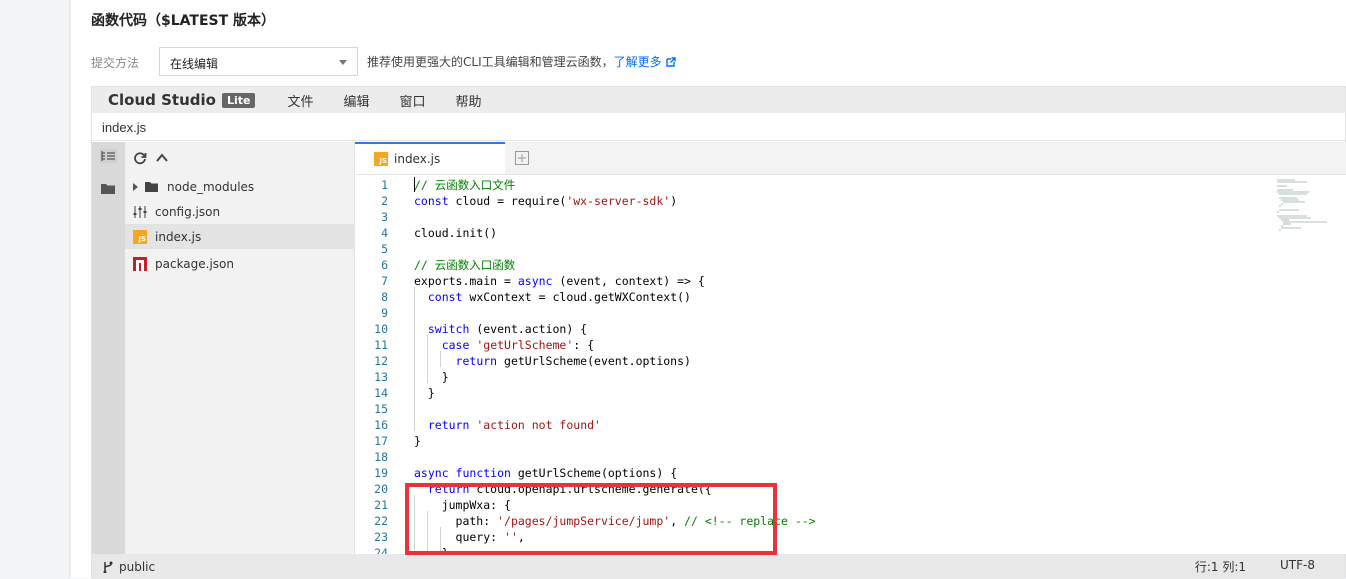  What do you see at coordinates (518, 345) in the screenshot?
I see `code-text: case 'getUrlScheme': {` at bounding box center [518, 345].